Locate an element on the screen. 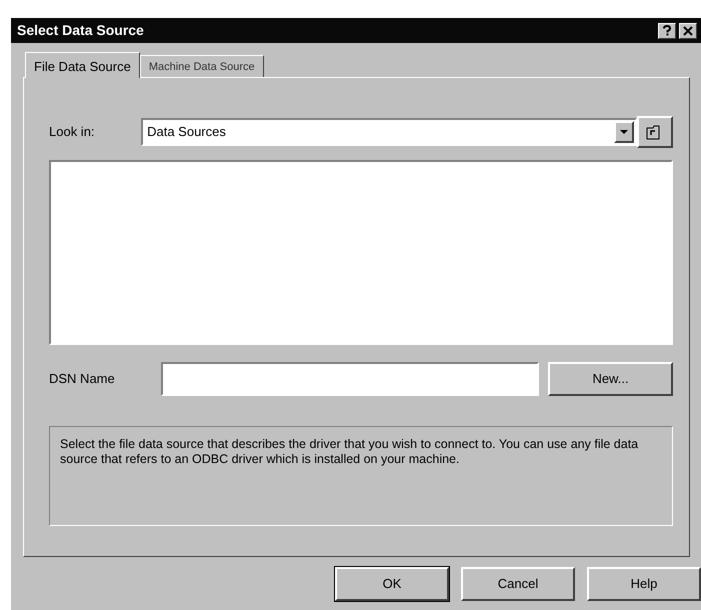  close-icon is located at coordinates (688, 31).